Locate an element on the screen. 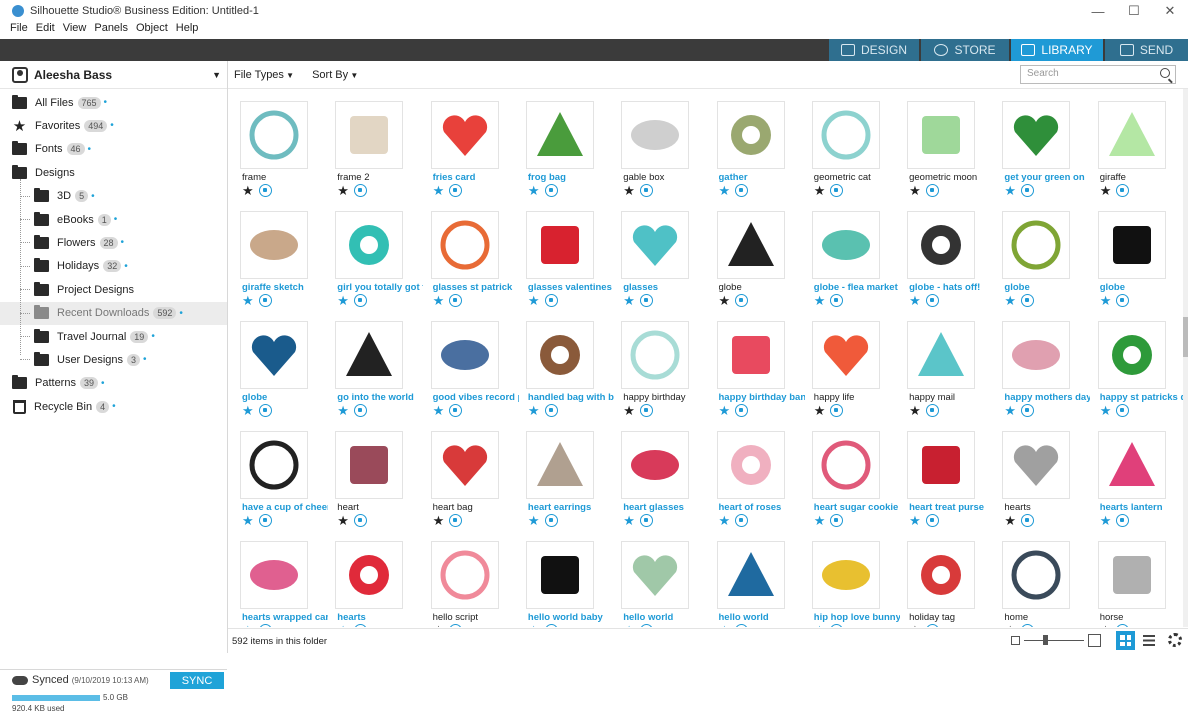 The width and height of the screenshot is (1188, 714). tab-send: SEND is located at coordinates (1146, 50).